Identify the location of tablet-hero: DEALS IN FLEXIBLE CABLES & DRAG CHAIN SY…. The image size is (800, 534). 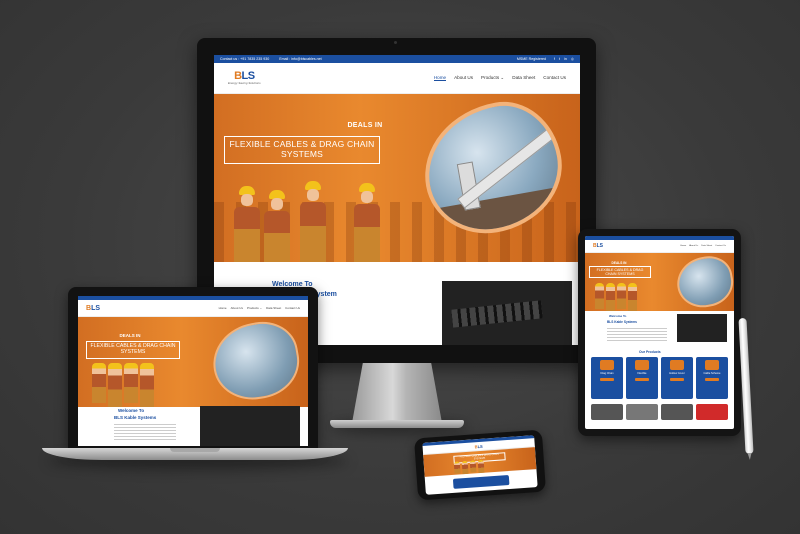
(659, 282).